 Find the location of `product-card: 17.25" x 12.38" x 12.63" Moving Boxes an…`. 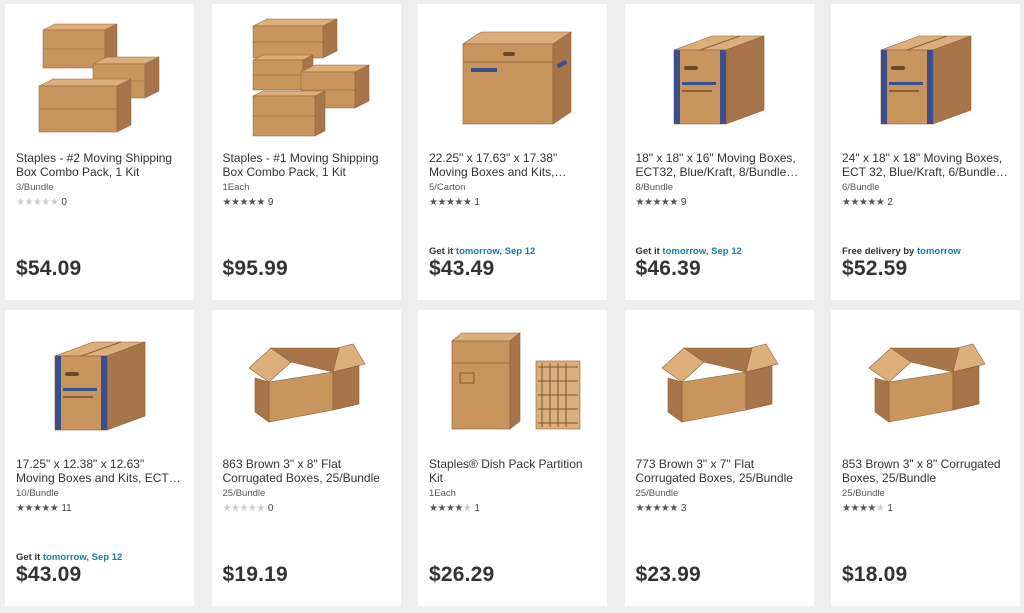

product-card: 17.25" x 12.38" x 12.63" Moving Boxes an… is located at coordinates (99, 458).